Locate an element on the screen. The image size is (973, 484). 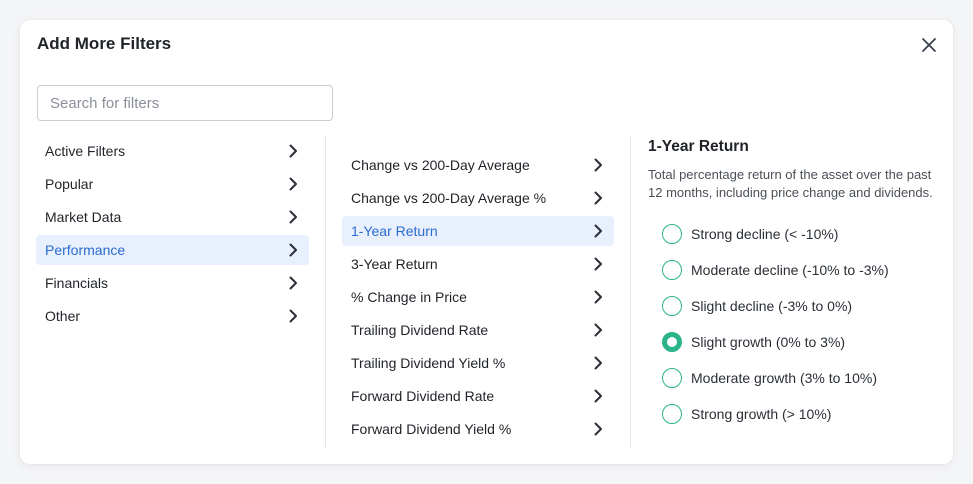
radio-option: Strong growth (> 10%) is located at coordinates (793, 414).